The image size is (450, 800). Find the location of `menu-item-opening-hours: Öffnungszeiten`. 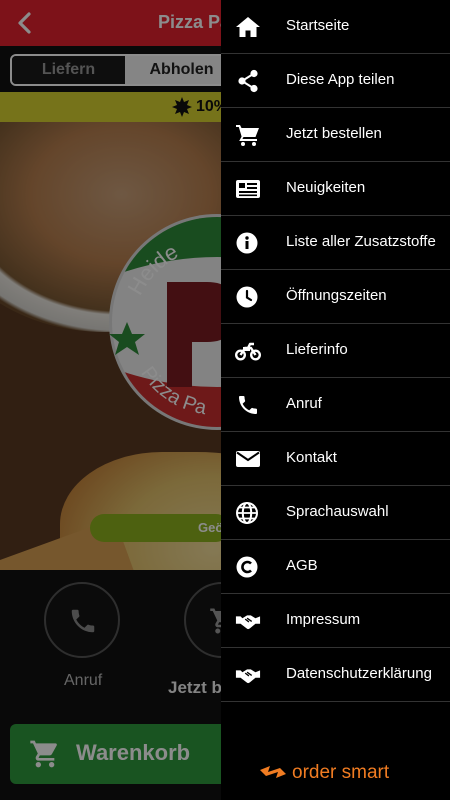

menu-item-opening-hours: Öffnungszeiten is located at coordinates (335, 297).